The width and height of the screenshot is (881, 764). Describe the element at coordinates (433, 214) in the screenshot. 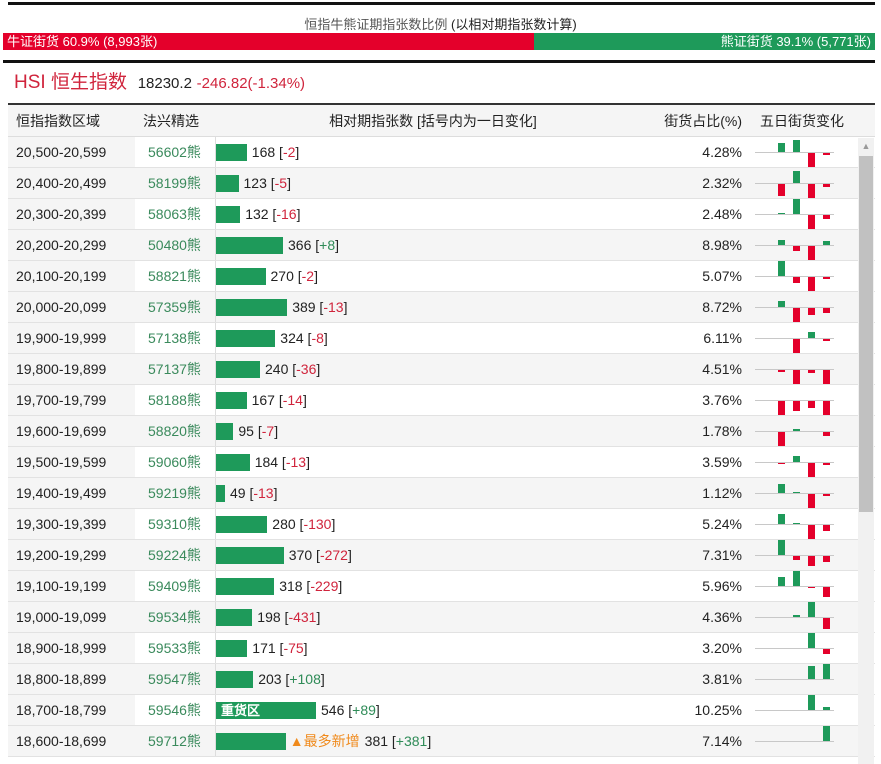

I see `count-cell: 132 [-16]` at that location.